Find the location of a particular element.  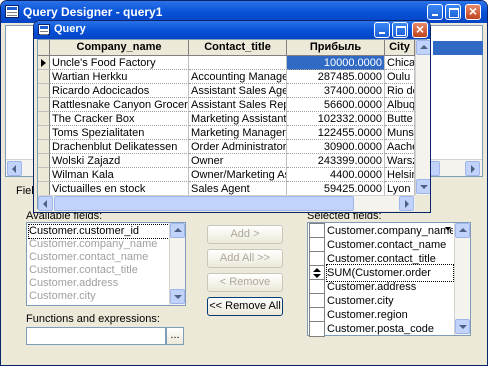

grid-horizontal-scrollbar is located at coordinates (226, 203).